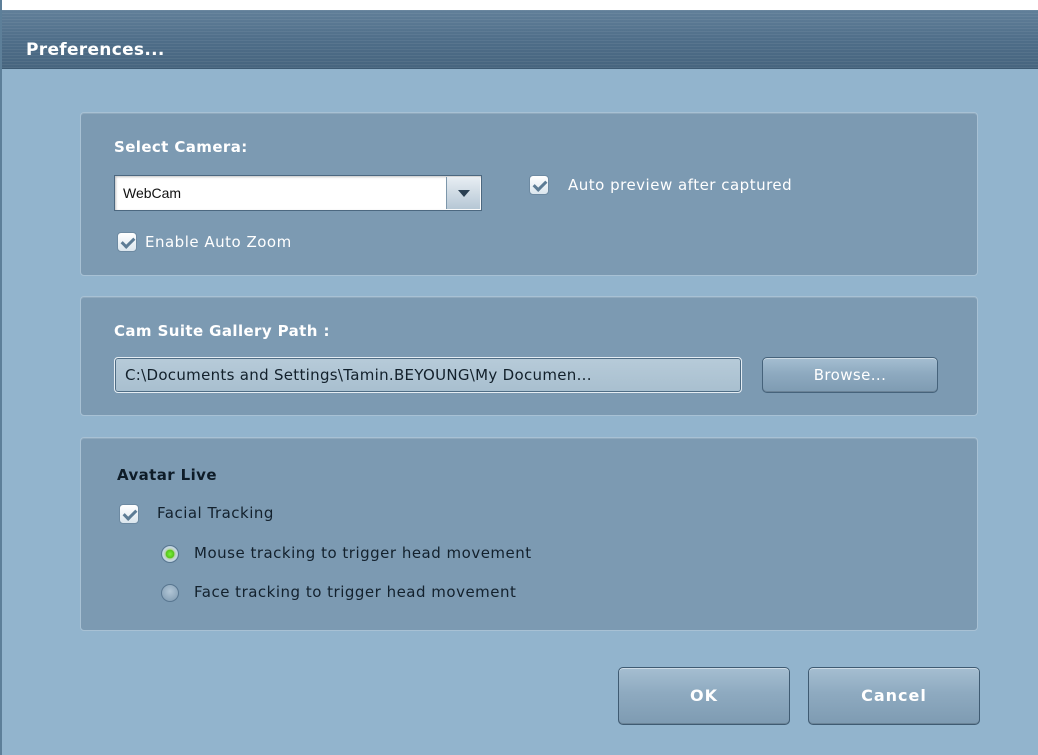  Describe the element at coordinates (129, 514) in the screenshot. I see `facial-tracking-checkbox` at that location.